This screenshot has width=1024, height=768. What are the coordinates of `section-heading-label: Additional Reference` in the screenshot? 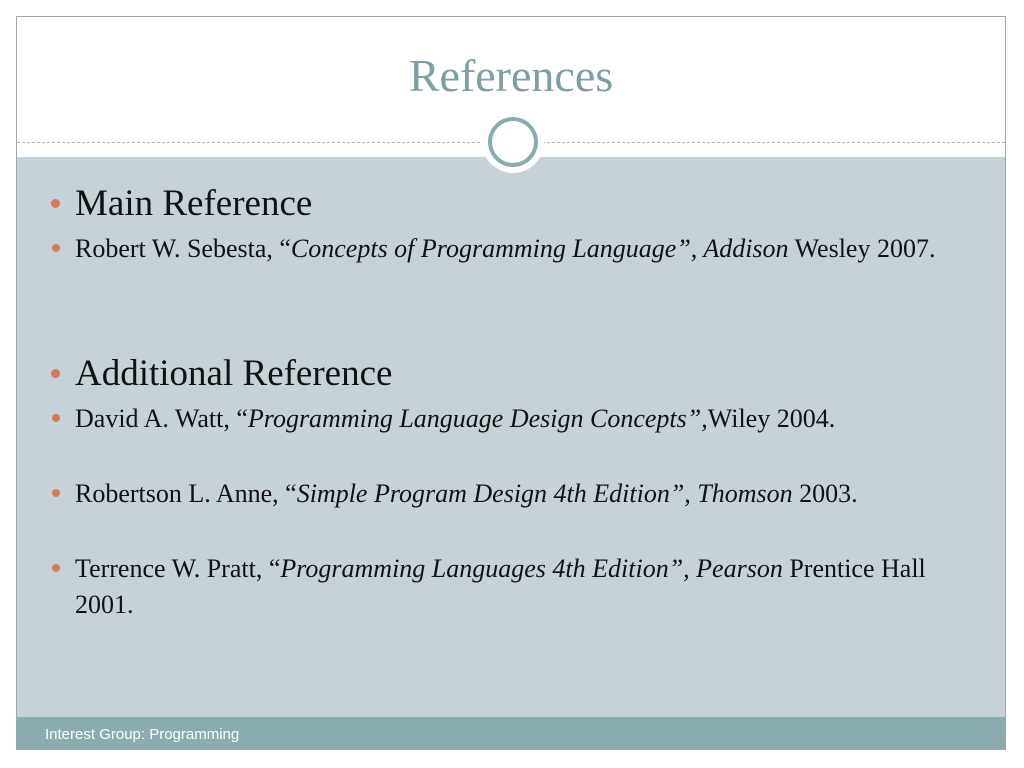 It's located at (234, 373).